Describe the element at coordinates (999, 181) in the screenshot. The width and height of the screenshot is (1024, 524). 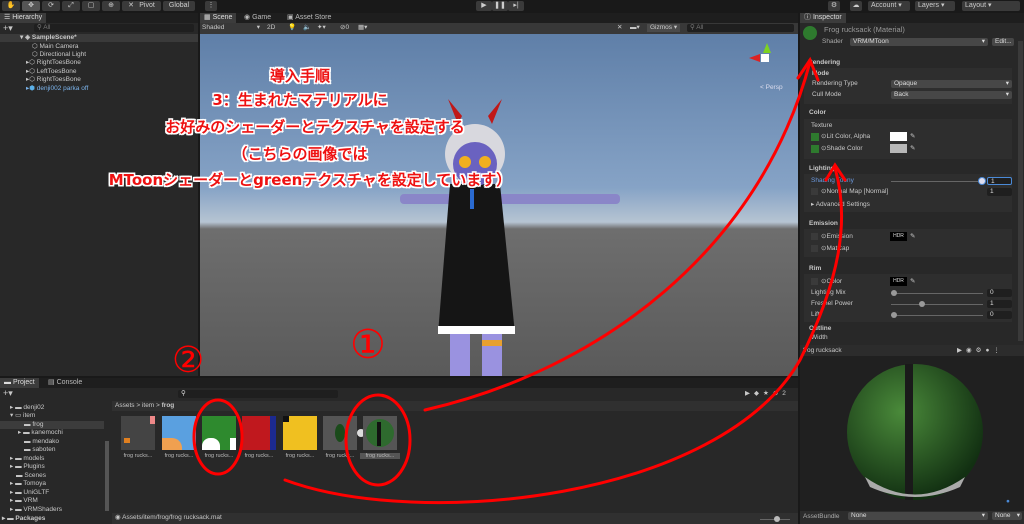
I see `shading-toony-input: 1` at that location.